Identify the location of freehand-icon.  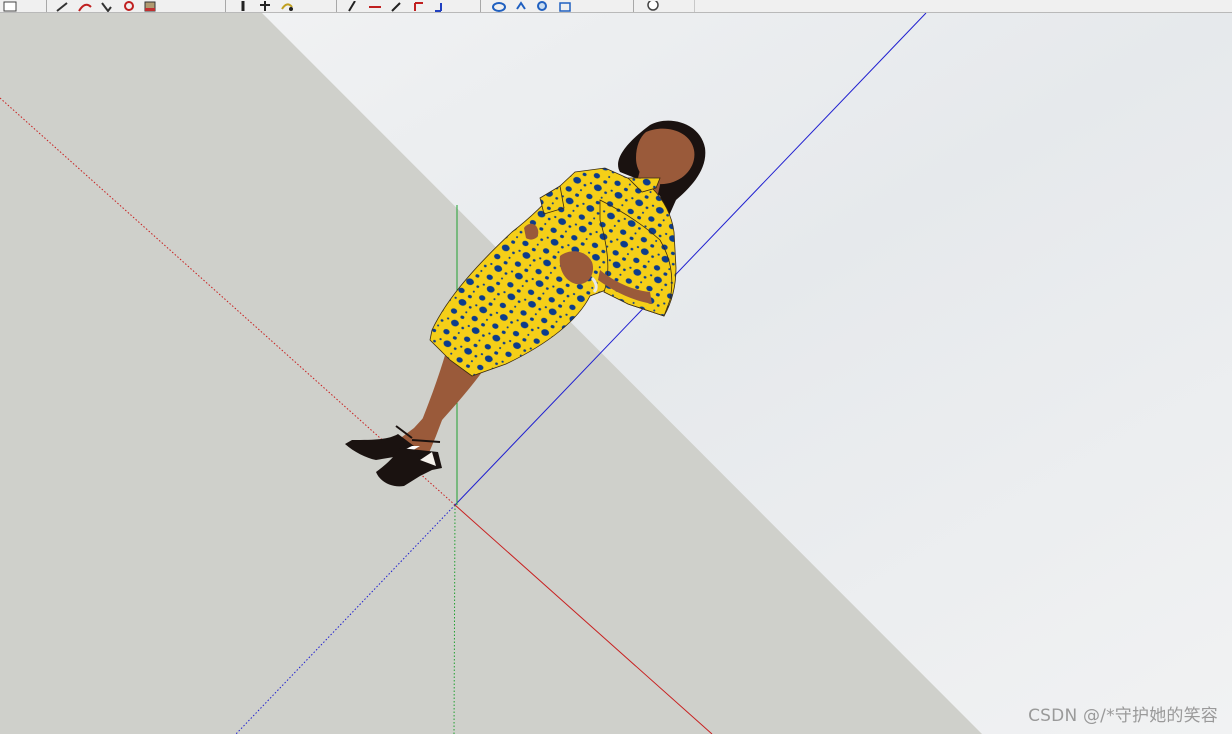
(107, 6).